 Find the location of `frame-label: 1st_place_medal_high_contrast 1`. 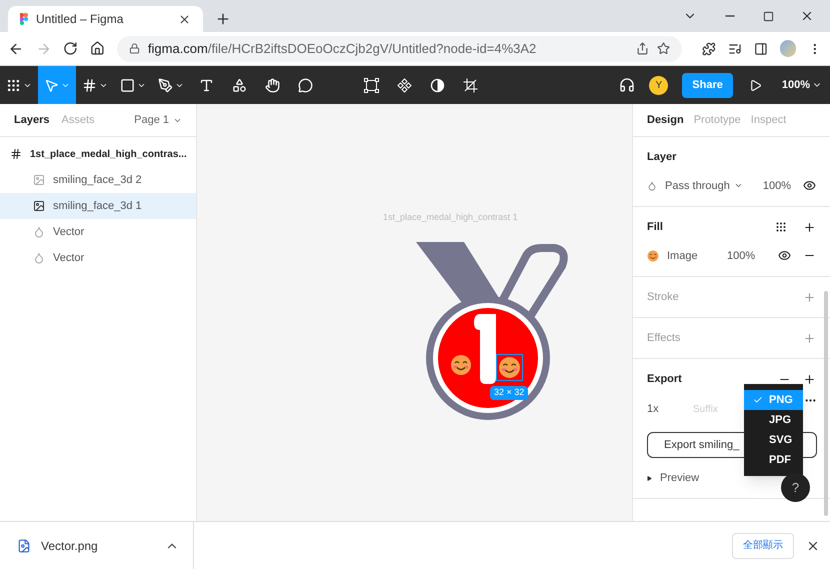

frame-label: 1st_place_medal_high_contrast 1 is located at coordinates (450, 217).